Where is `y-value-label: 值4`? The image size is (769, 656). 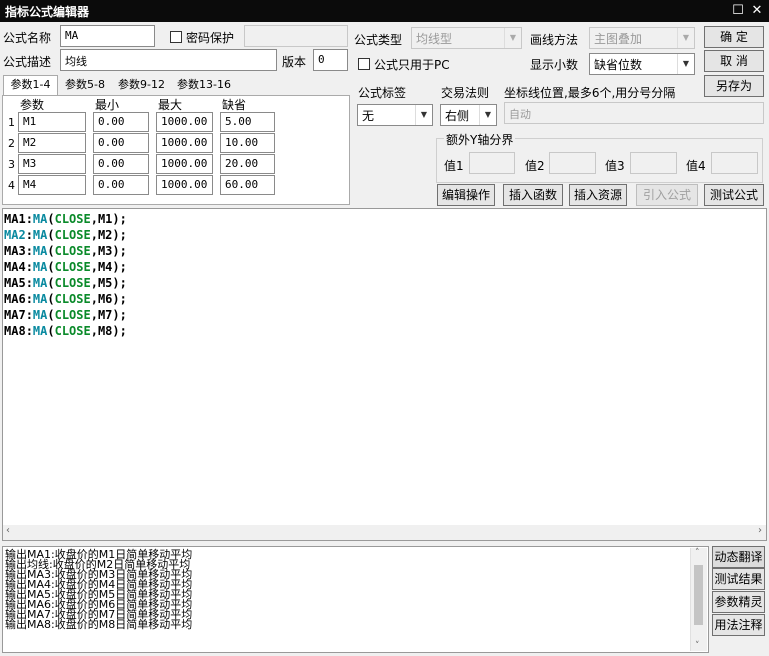
y-value-label: 值4 is located at coordinates (696, 166).